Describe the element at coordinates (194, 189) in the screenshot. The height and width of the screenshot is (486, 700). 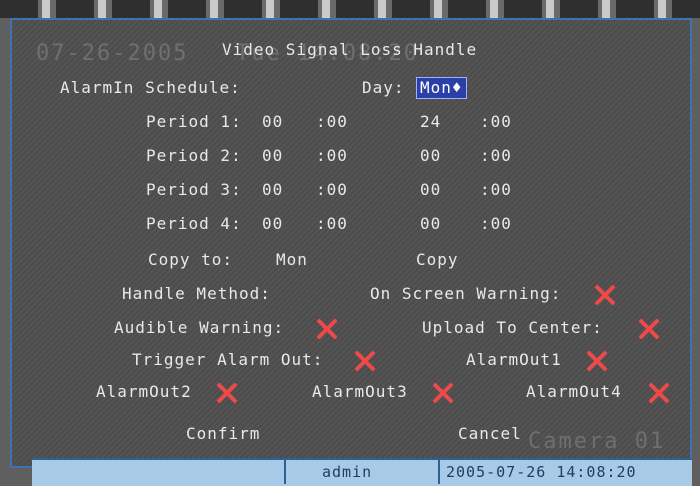
I see `period-label: Period 3:` at that location.